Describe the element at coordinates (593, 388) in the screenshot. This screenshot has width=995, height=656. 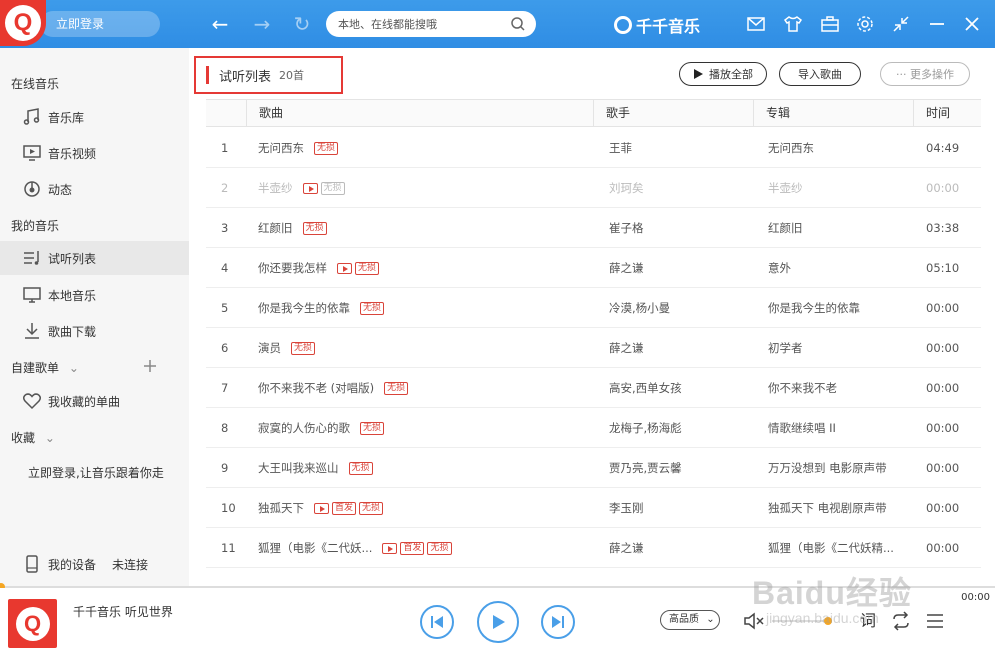
I see `table-row: 7 你不来我不老 (对唱版) 无损 高安,西单女孩 你不来我不老 00:00` at that location.